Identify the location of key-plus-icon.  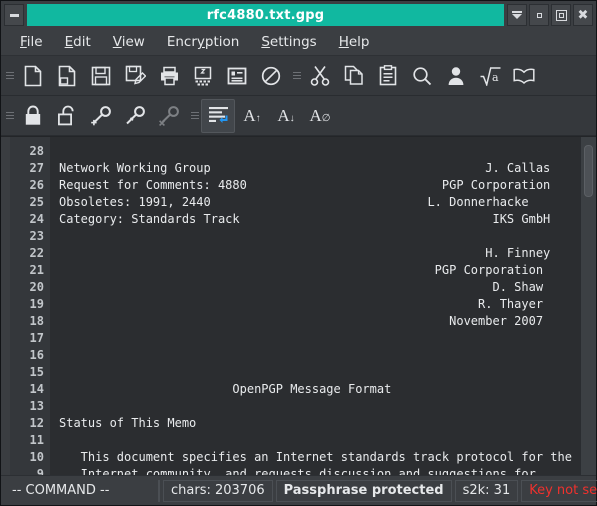
(101, 115).